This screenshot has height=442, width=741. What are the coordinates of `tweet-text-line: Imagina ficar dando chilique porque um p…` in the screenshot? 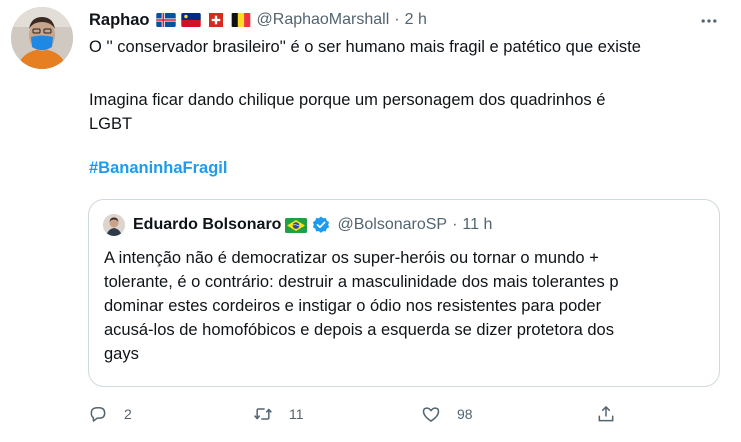 It's located at (347, 100).